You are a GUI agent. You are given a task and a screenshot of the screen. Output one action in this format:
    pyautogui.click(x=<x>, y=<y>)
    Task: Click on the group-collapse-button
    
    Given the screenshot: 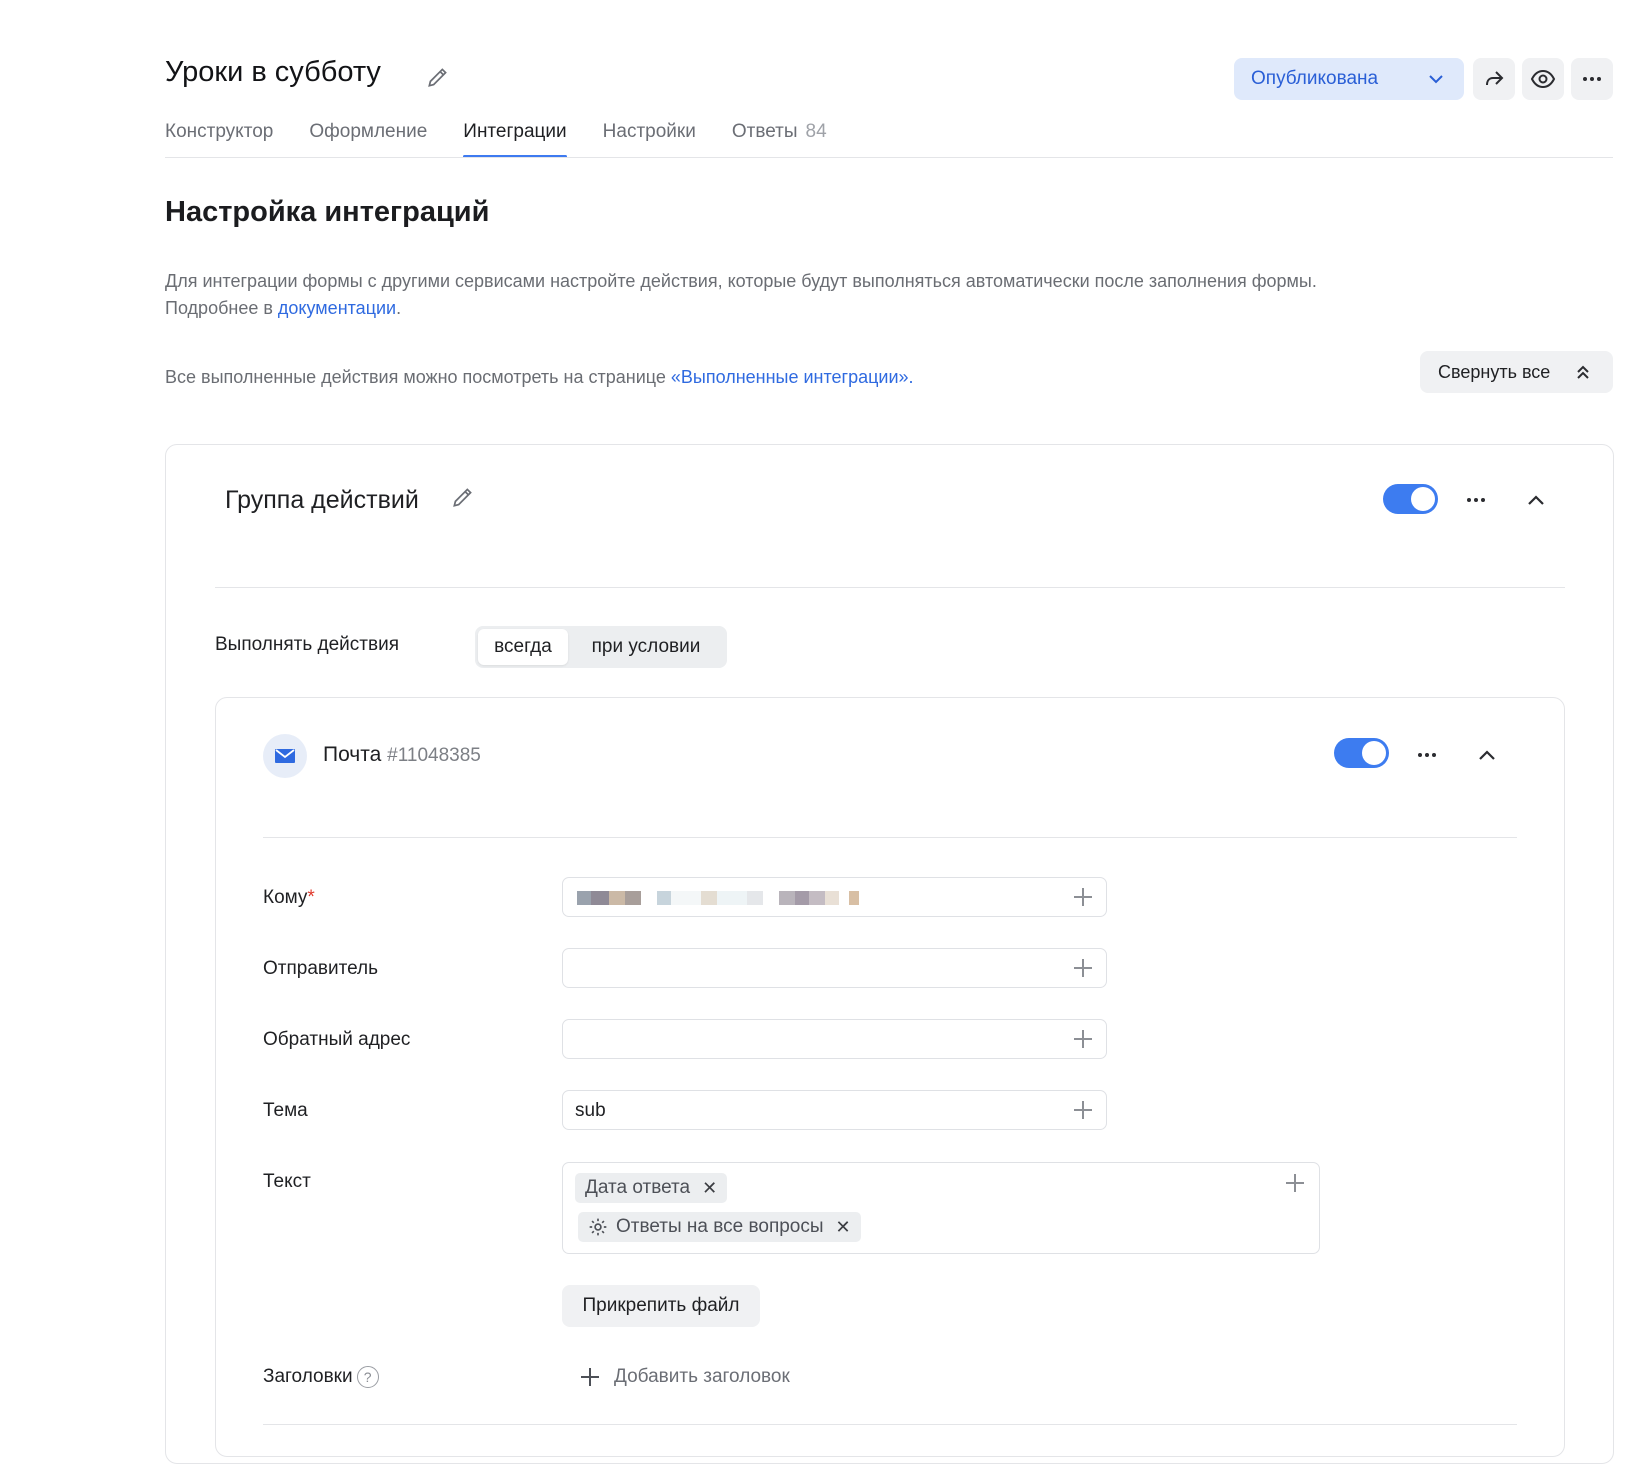 What is the action you would take?
    pyautogui.click(x=1536, y=502)
    